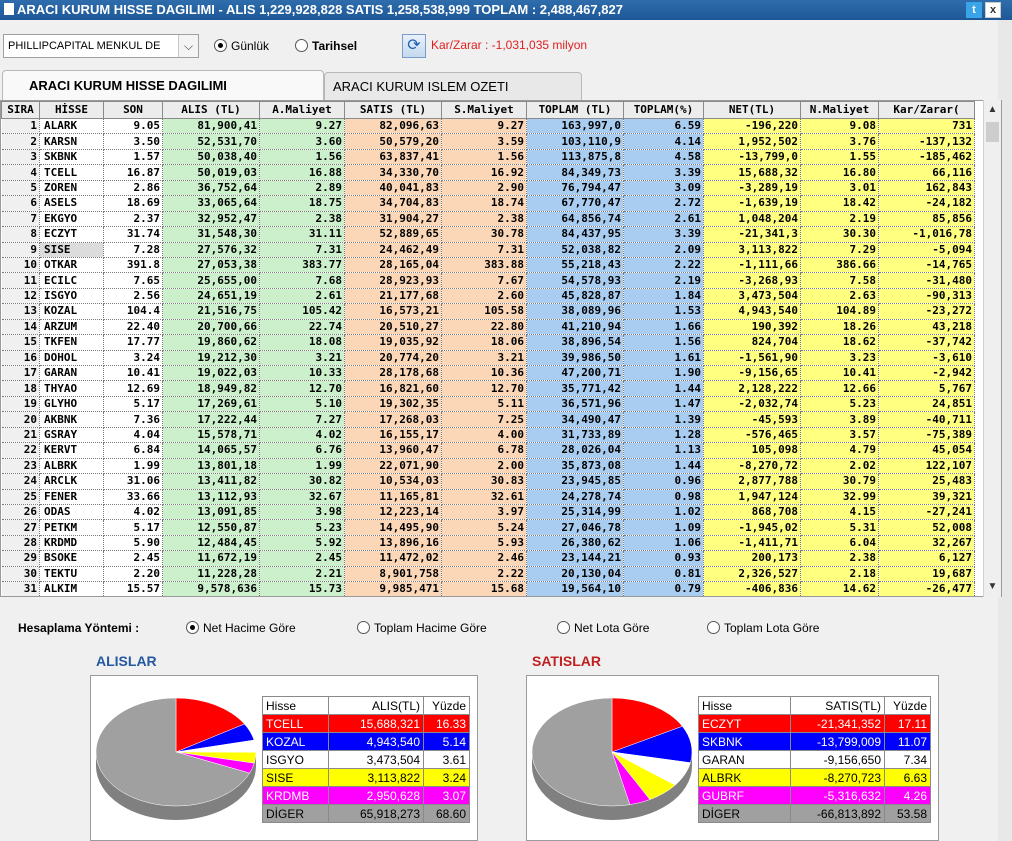 The image size is (1012, 841). I want to click on column-header-hisse: HİSSE, so click(71, 110).